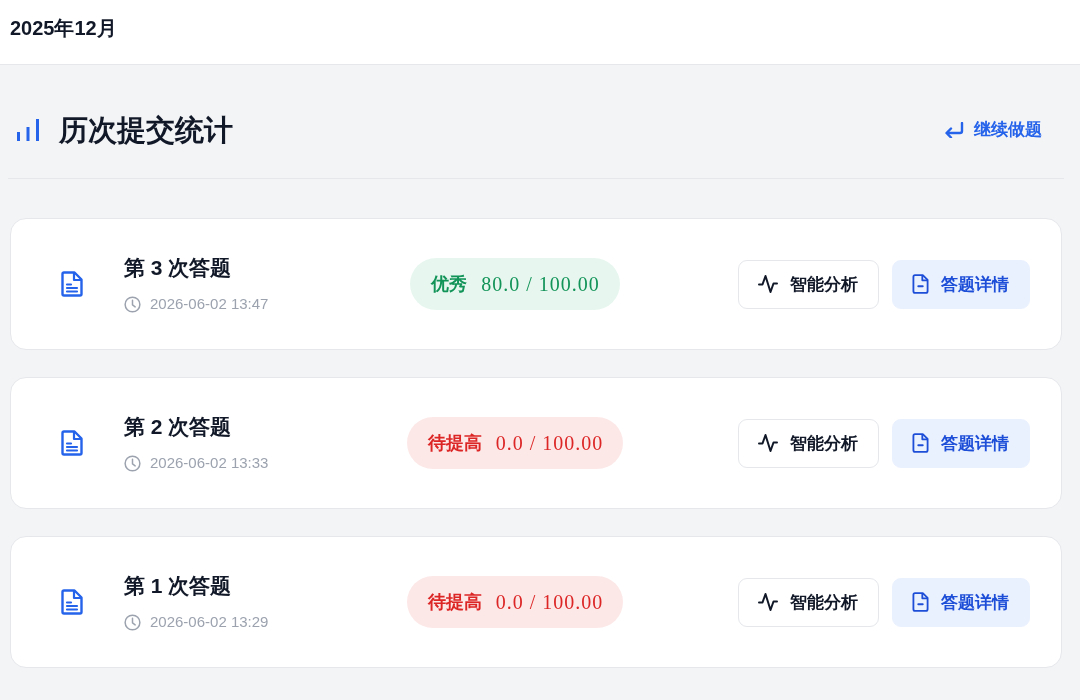 This screenshot has width=1080, height=700. I want to click on bar-chart-icon, so click(28, 129).